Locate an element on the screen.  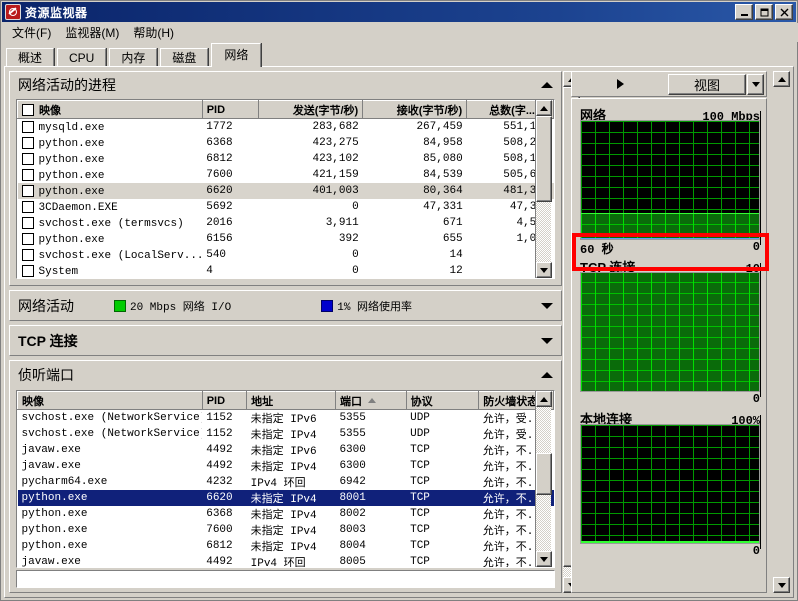
view-button: 视图 is located at coordinates (707, 84).